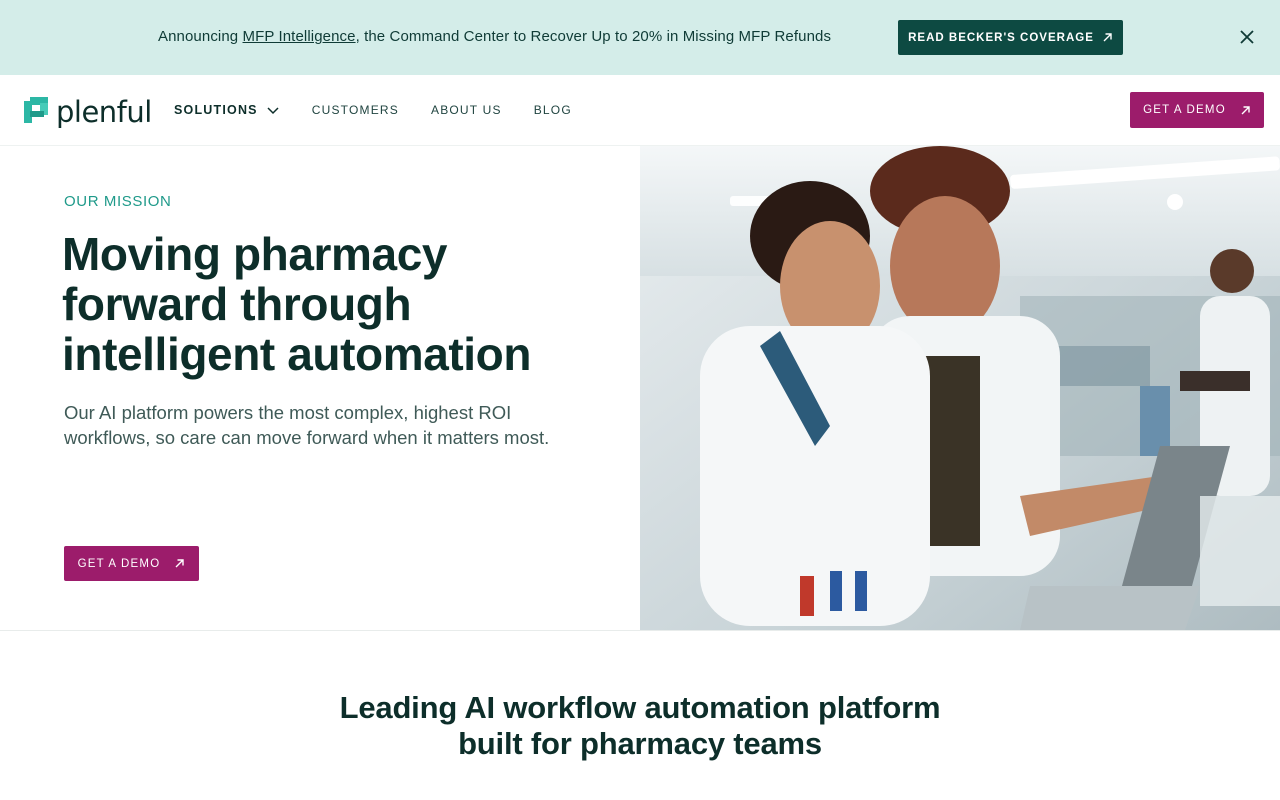  Describe the element at coordinates (36, 110) in the screenshot. I see `plenful-logo-icon` at that location.